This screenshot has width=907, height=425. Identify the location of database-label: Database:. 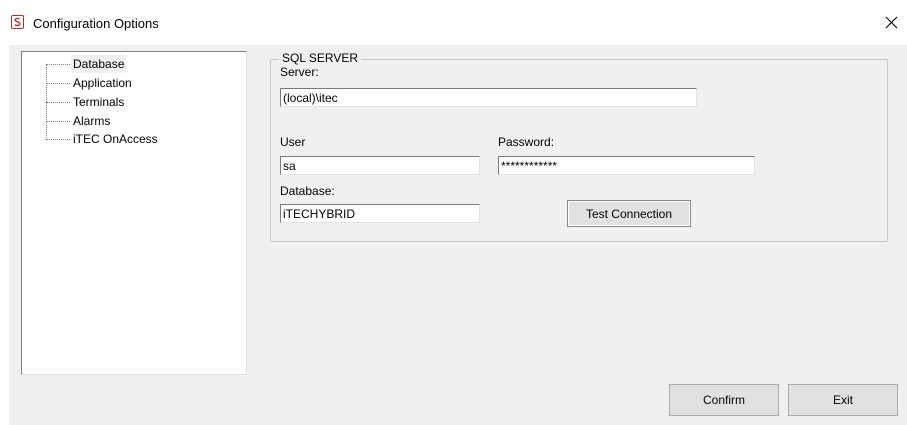
(307, 191).